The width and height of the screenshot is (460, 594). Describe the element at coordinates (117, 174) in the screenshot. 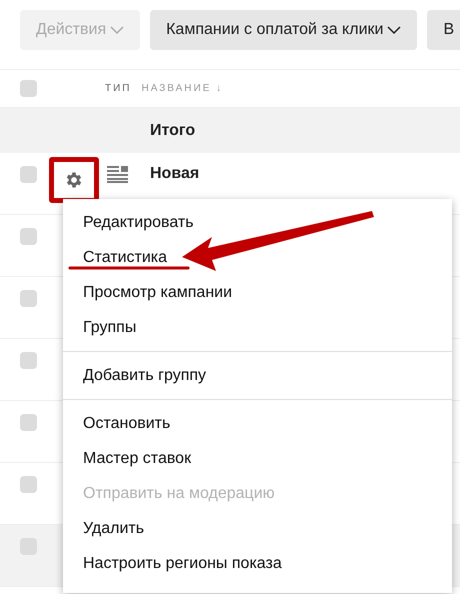

I see `text-ad-icon` at that location.